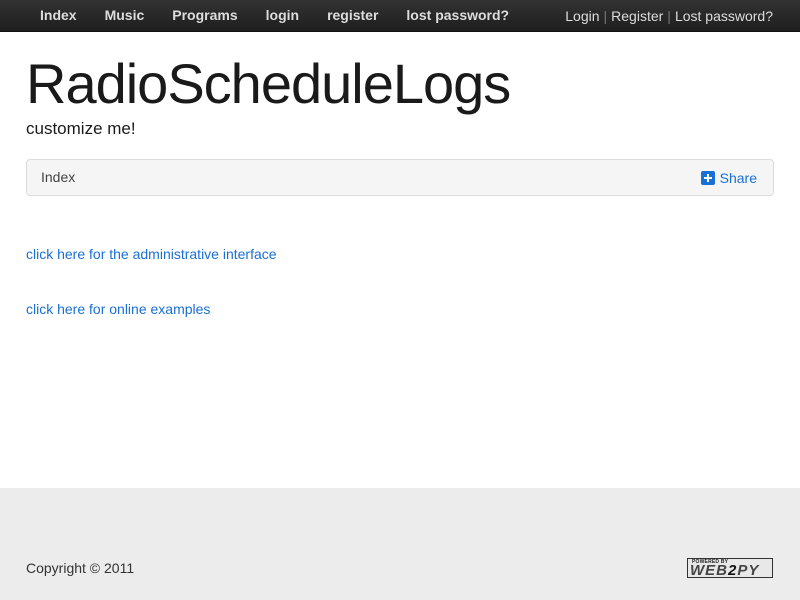  I want to click on online-examples-link: click here for online examples, so click(118, 309).